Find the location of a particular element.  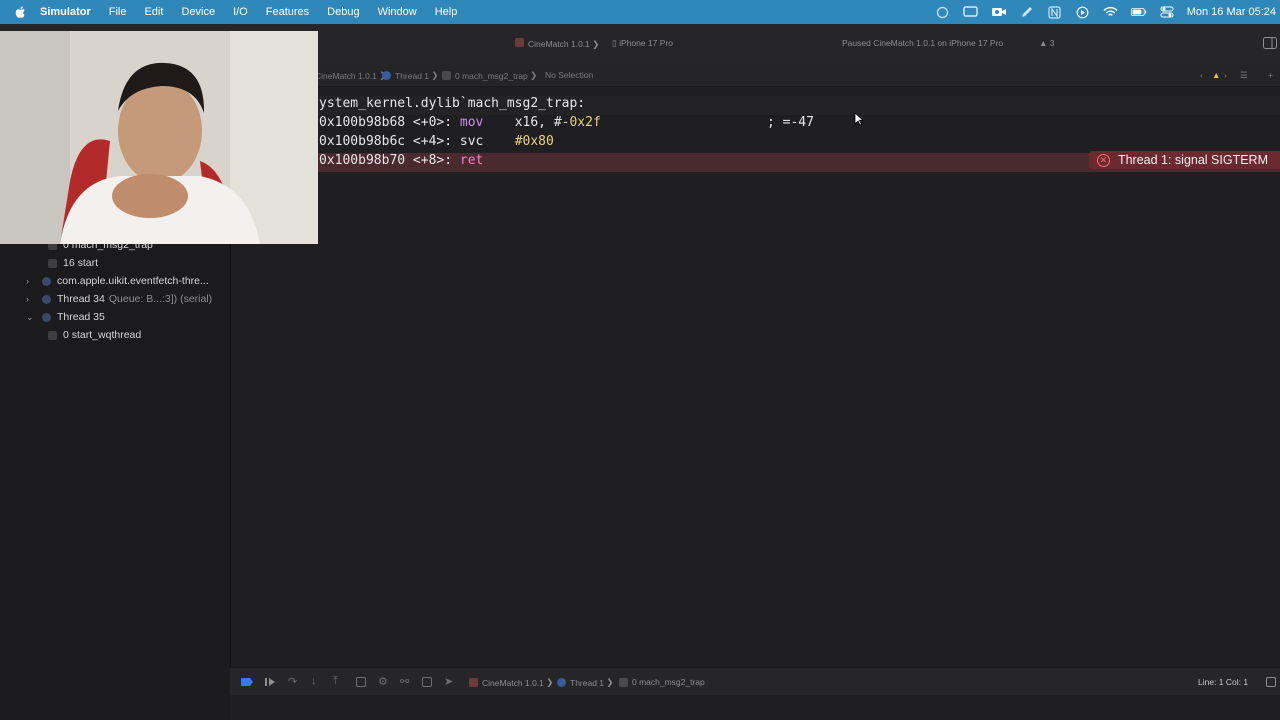

symbol-header: ystem_kernel.dylib`mach_msg2_trap: is located at coordinates (452, 103).